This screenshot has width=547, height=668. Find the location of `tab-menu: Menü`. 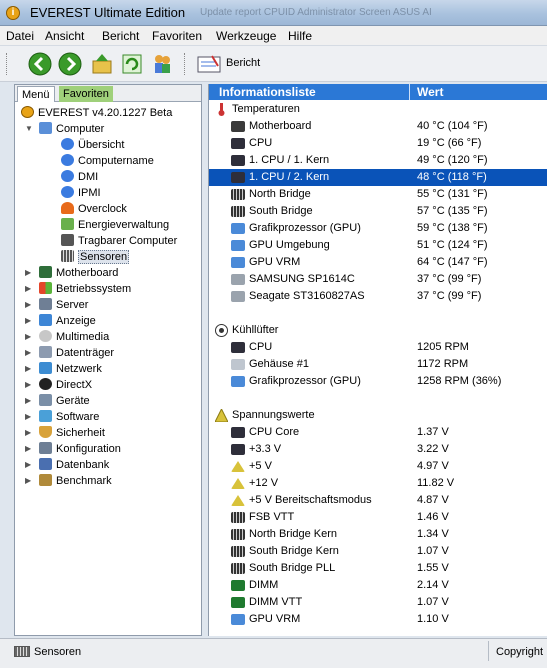

tab-menu: Menü is located at coordinates (36, 94).